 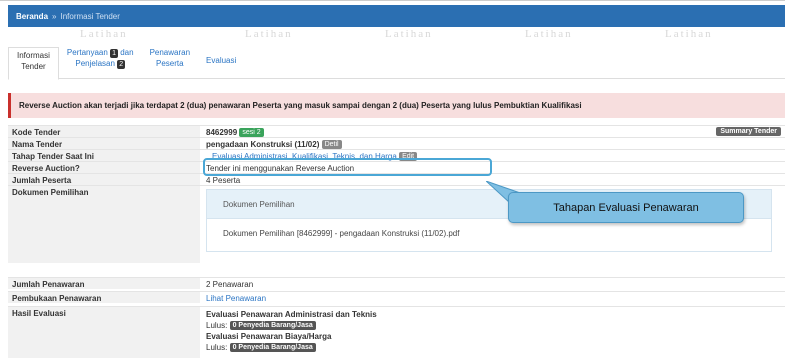 I want to click on value-nama-tender: pengadaan Konstruksi (11/02) Detil, so click(x=274, y=144).